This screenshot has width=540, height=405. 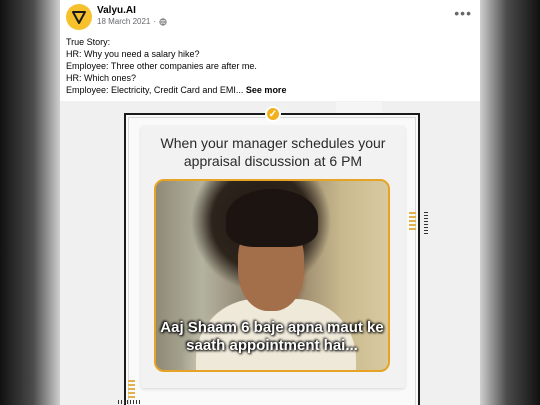 I want to click on page-avatar, so click(x=79, y=17).